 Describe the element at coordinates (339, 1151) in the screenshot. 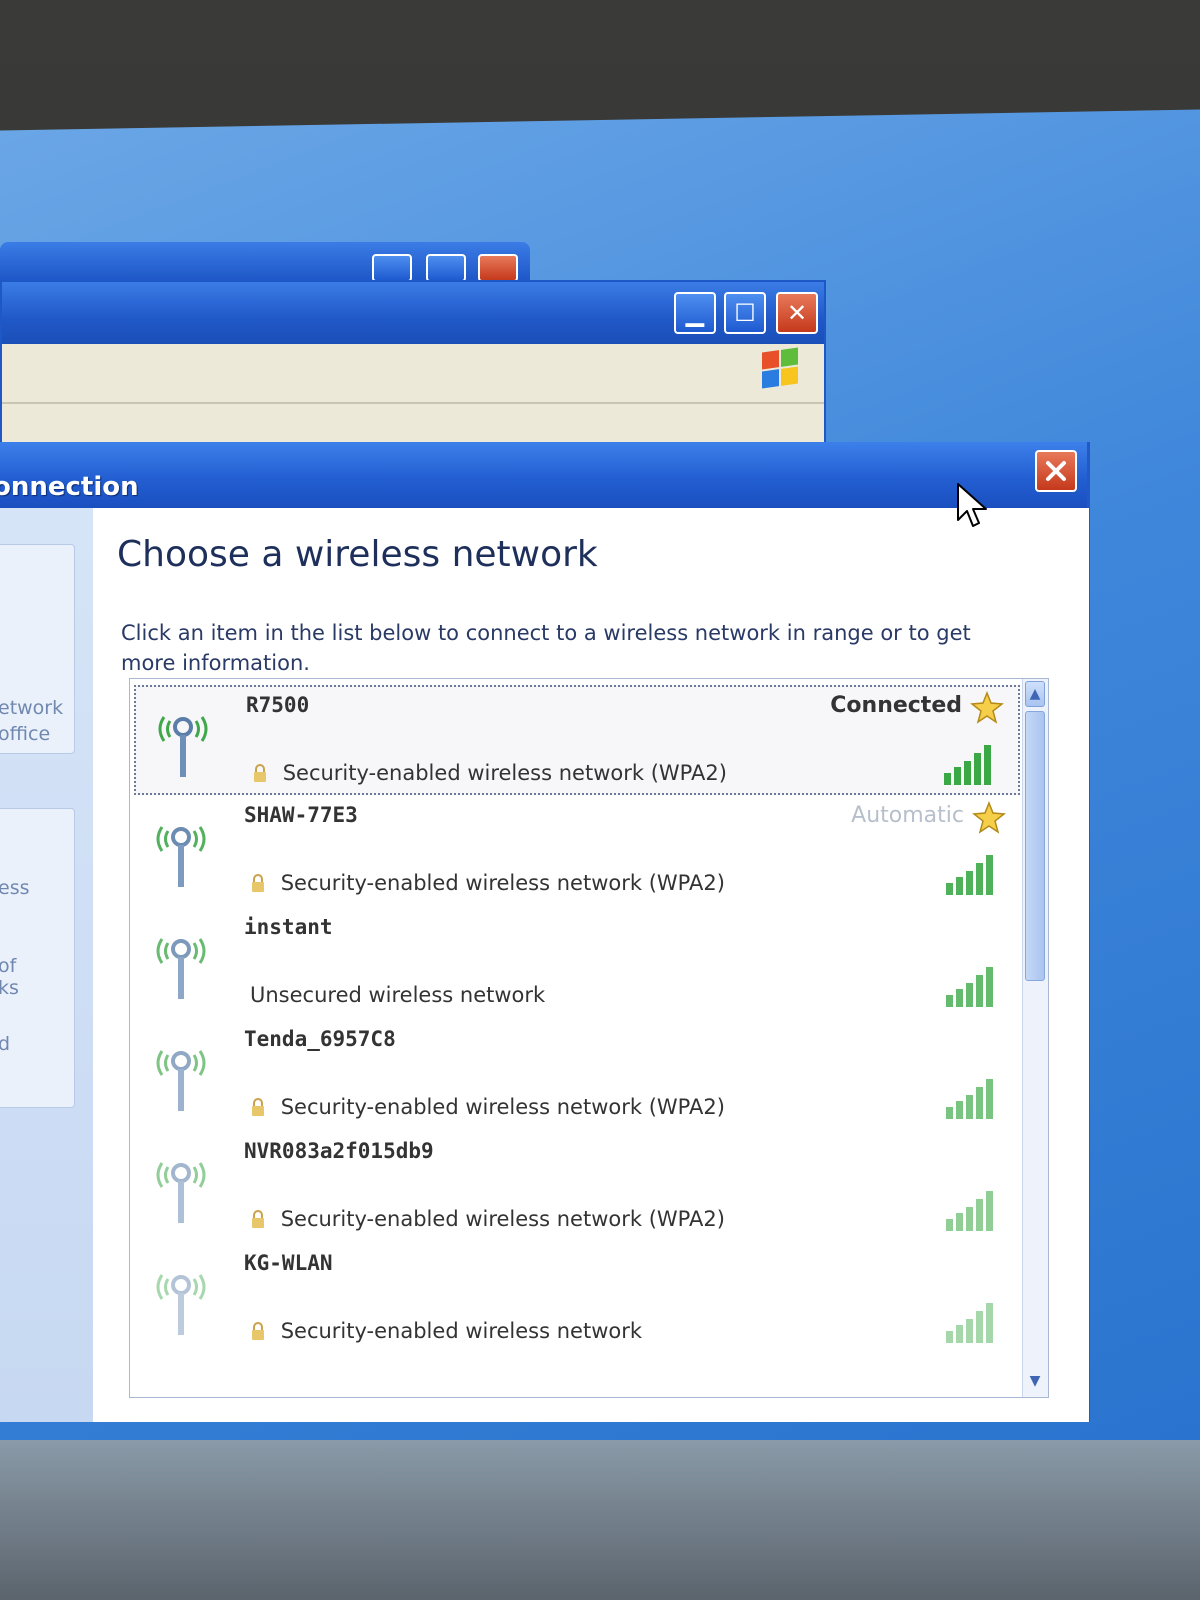

I see `network-name: NVR083a2f015db9` at that location.